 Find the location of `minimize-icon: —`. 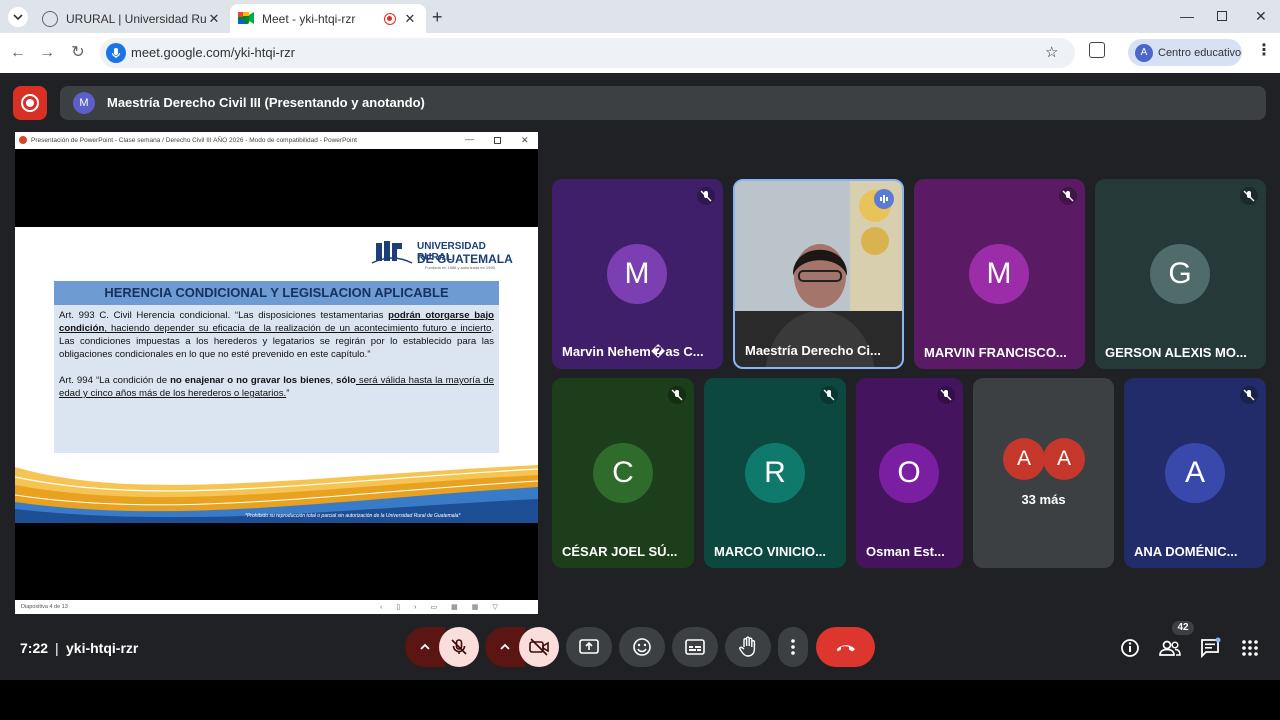

minimize-icon: — is located at coordinates (1187, 16).